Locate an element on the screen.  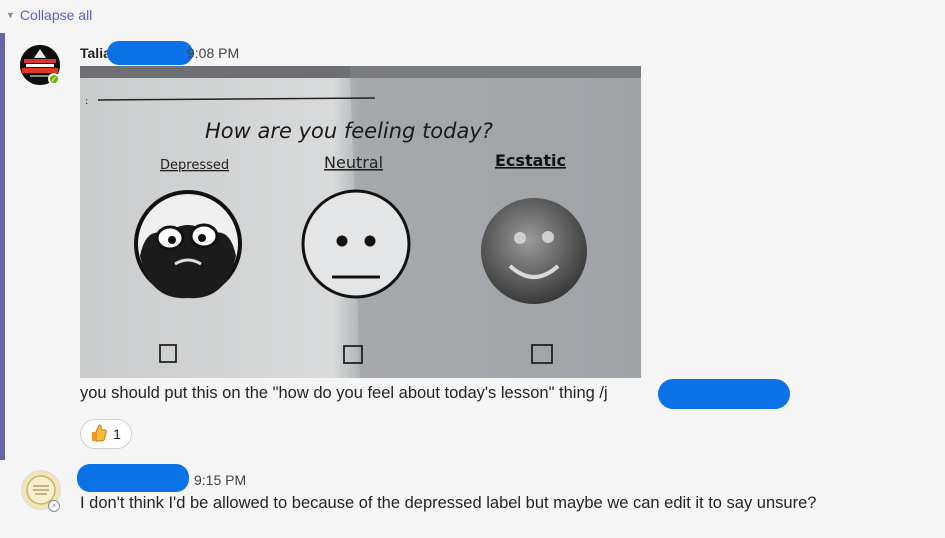
image-label-ecstatic: Ecstatic is located at coordinates (530, 160).